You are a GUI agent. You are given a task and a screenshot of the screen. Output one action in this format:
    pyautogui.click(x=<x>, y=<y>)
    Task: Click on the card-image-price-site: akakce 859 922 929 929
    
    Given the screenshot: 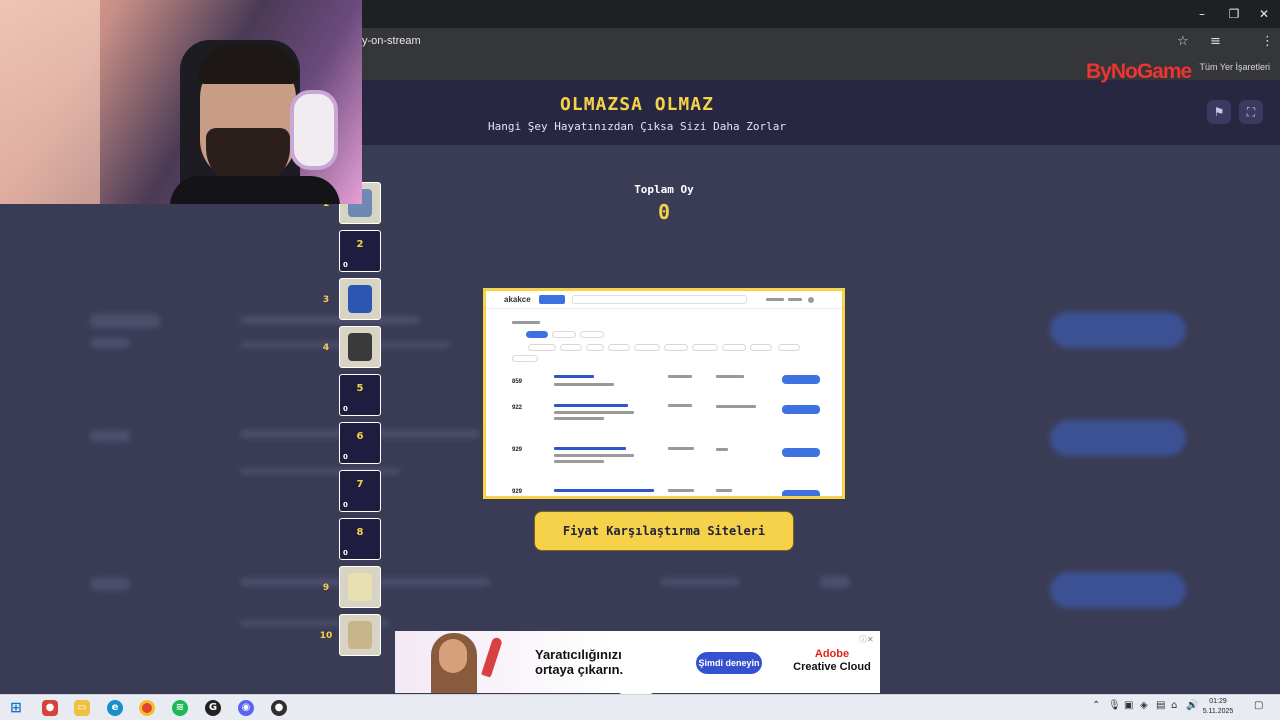 What is the action you would take?
    pyautogui.click(x=664, y=393)
    